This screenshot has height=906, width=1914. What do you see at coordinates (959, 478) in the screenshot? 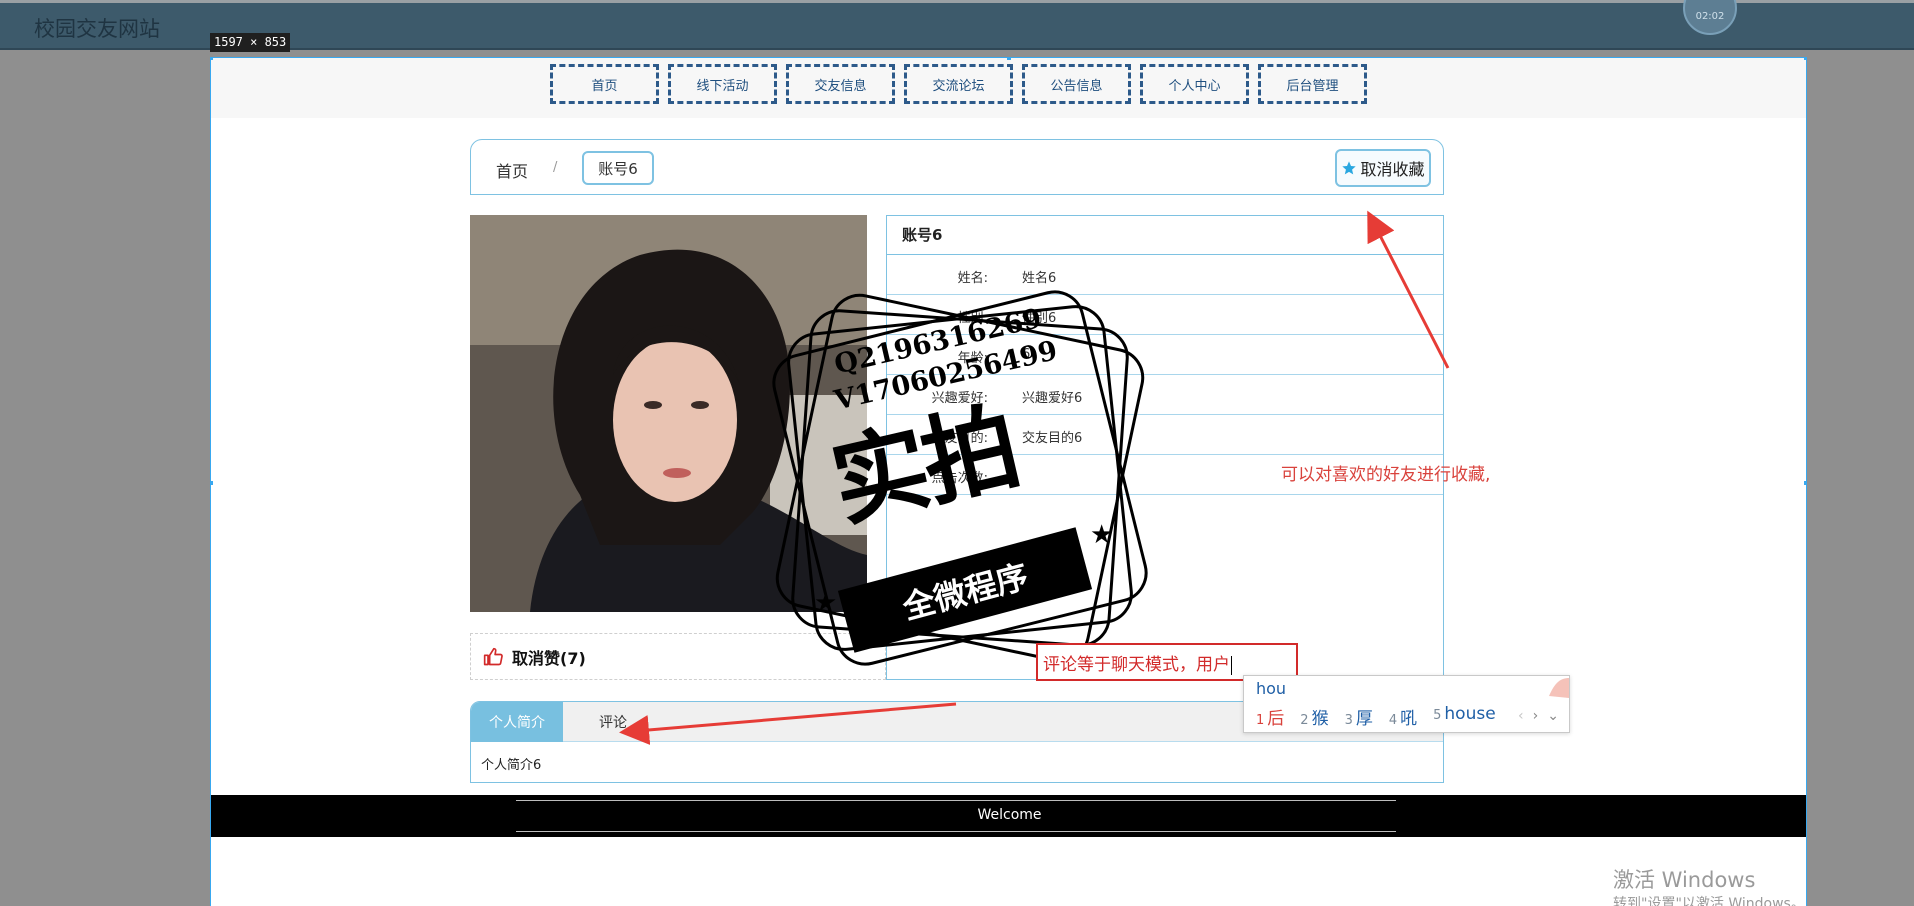
I see `info-label: 点击次数:` at bounding box center [959, 478].